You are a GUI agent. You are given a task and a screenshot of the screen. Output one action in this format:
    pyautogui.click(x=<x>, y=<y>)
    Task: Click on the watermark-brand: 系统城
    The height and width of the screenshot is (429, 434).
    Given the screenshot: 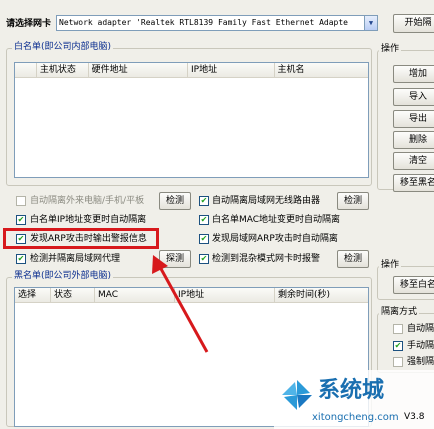 What is the action you would take?
    pyautogui.click(x=351, y=390)
    